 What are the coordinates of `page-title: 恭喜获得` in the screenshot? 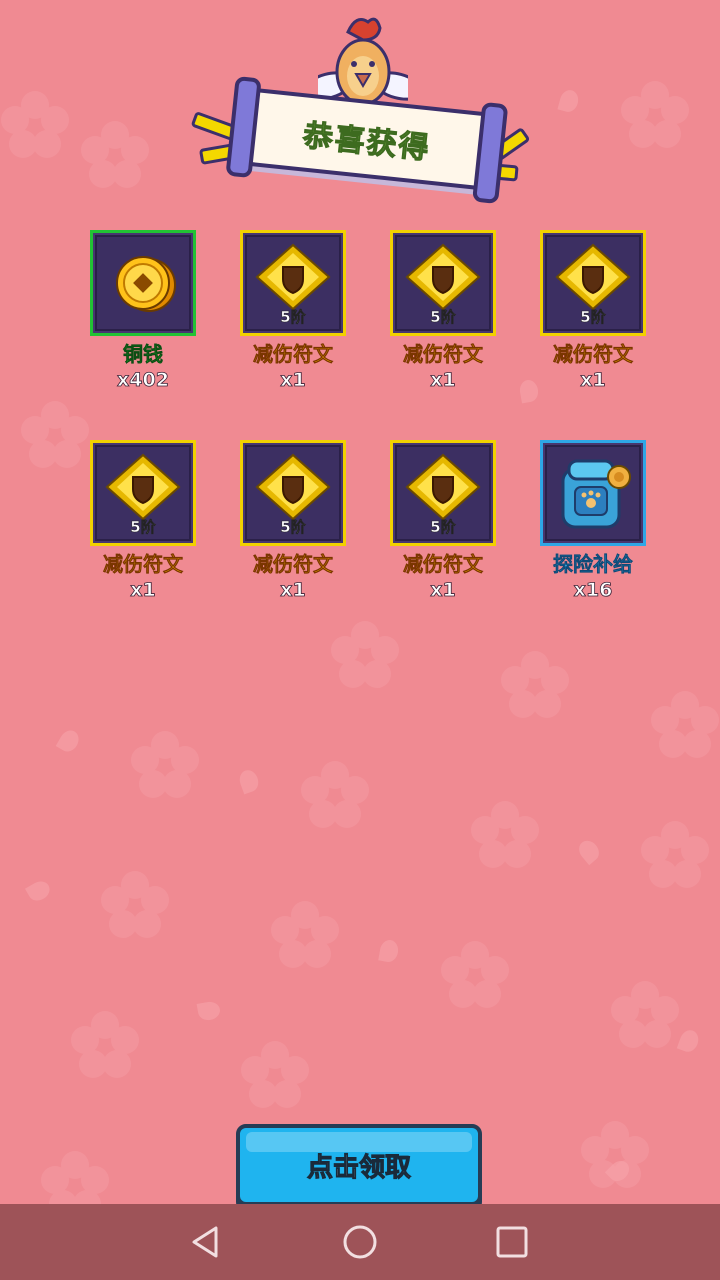 It's located at (367, 142).